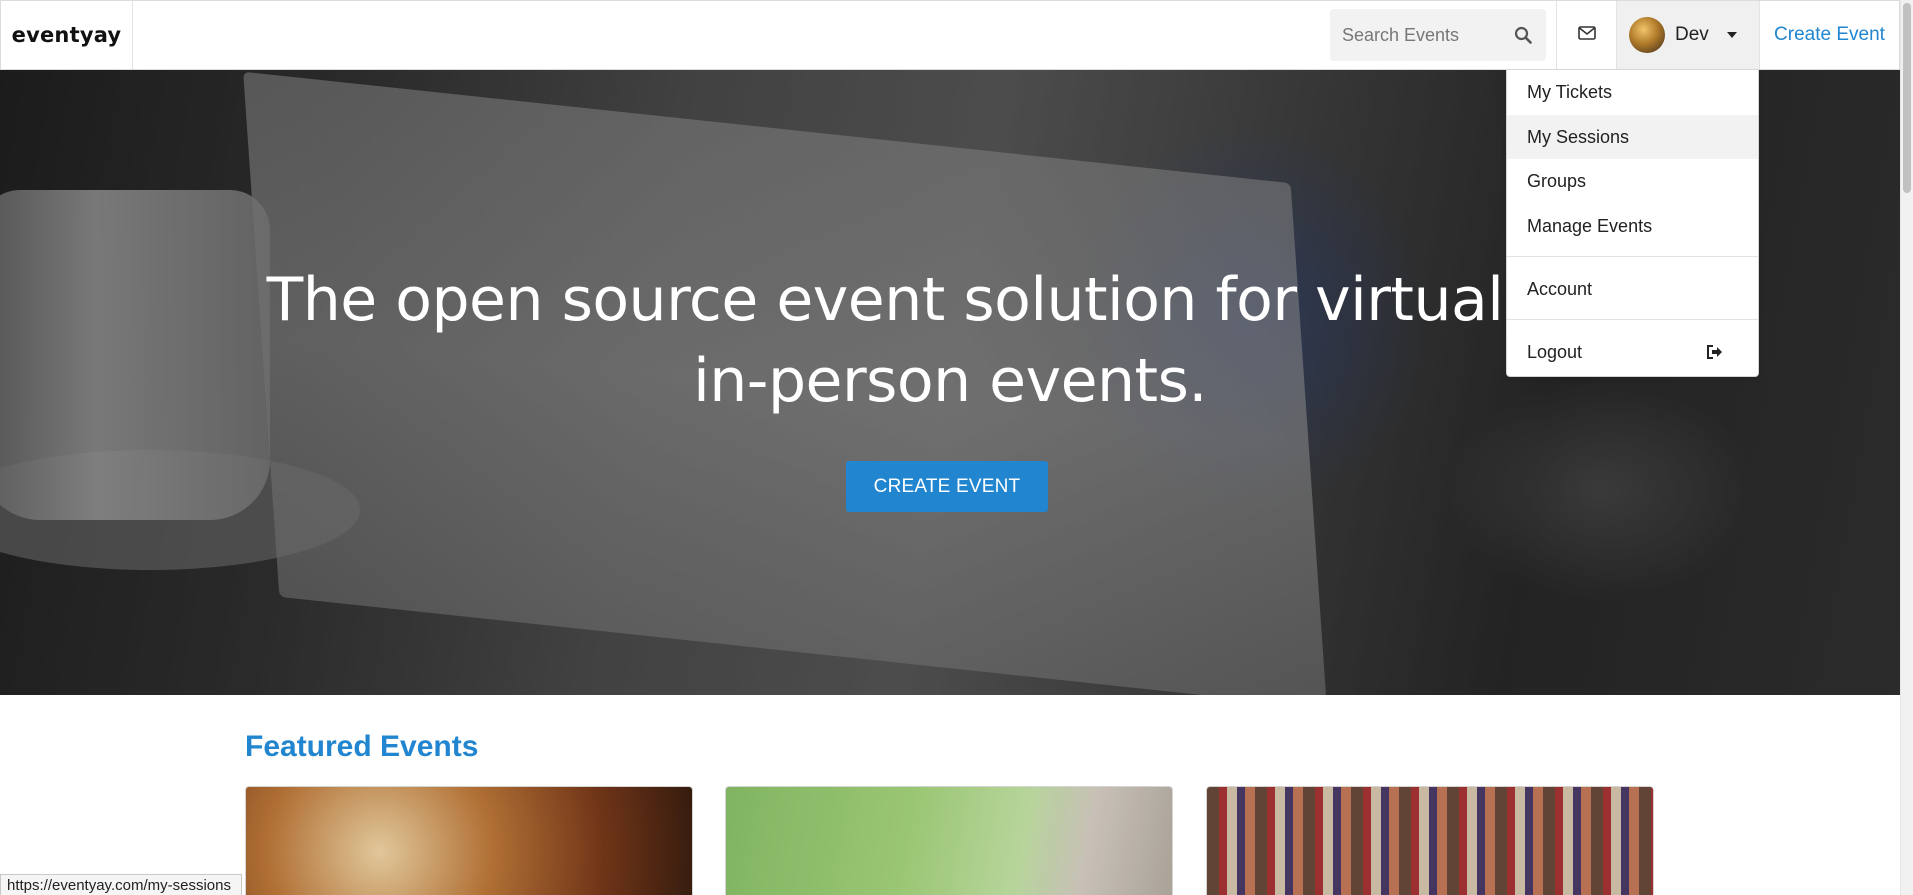 Image resolution: width=1913 pixels, height=895 pixels. What do you see at coordinates (947, 486) in the screenshot?
I see `create-event-button: CREATE EVENT` at bounding box center [947, 486].